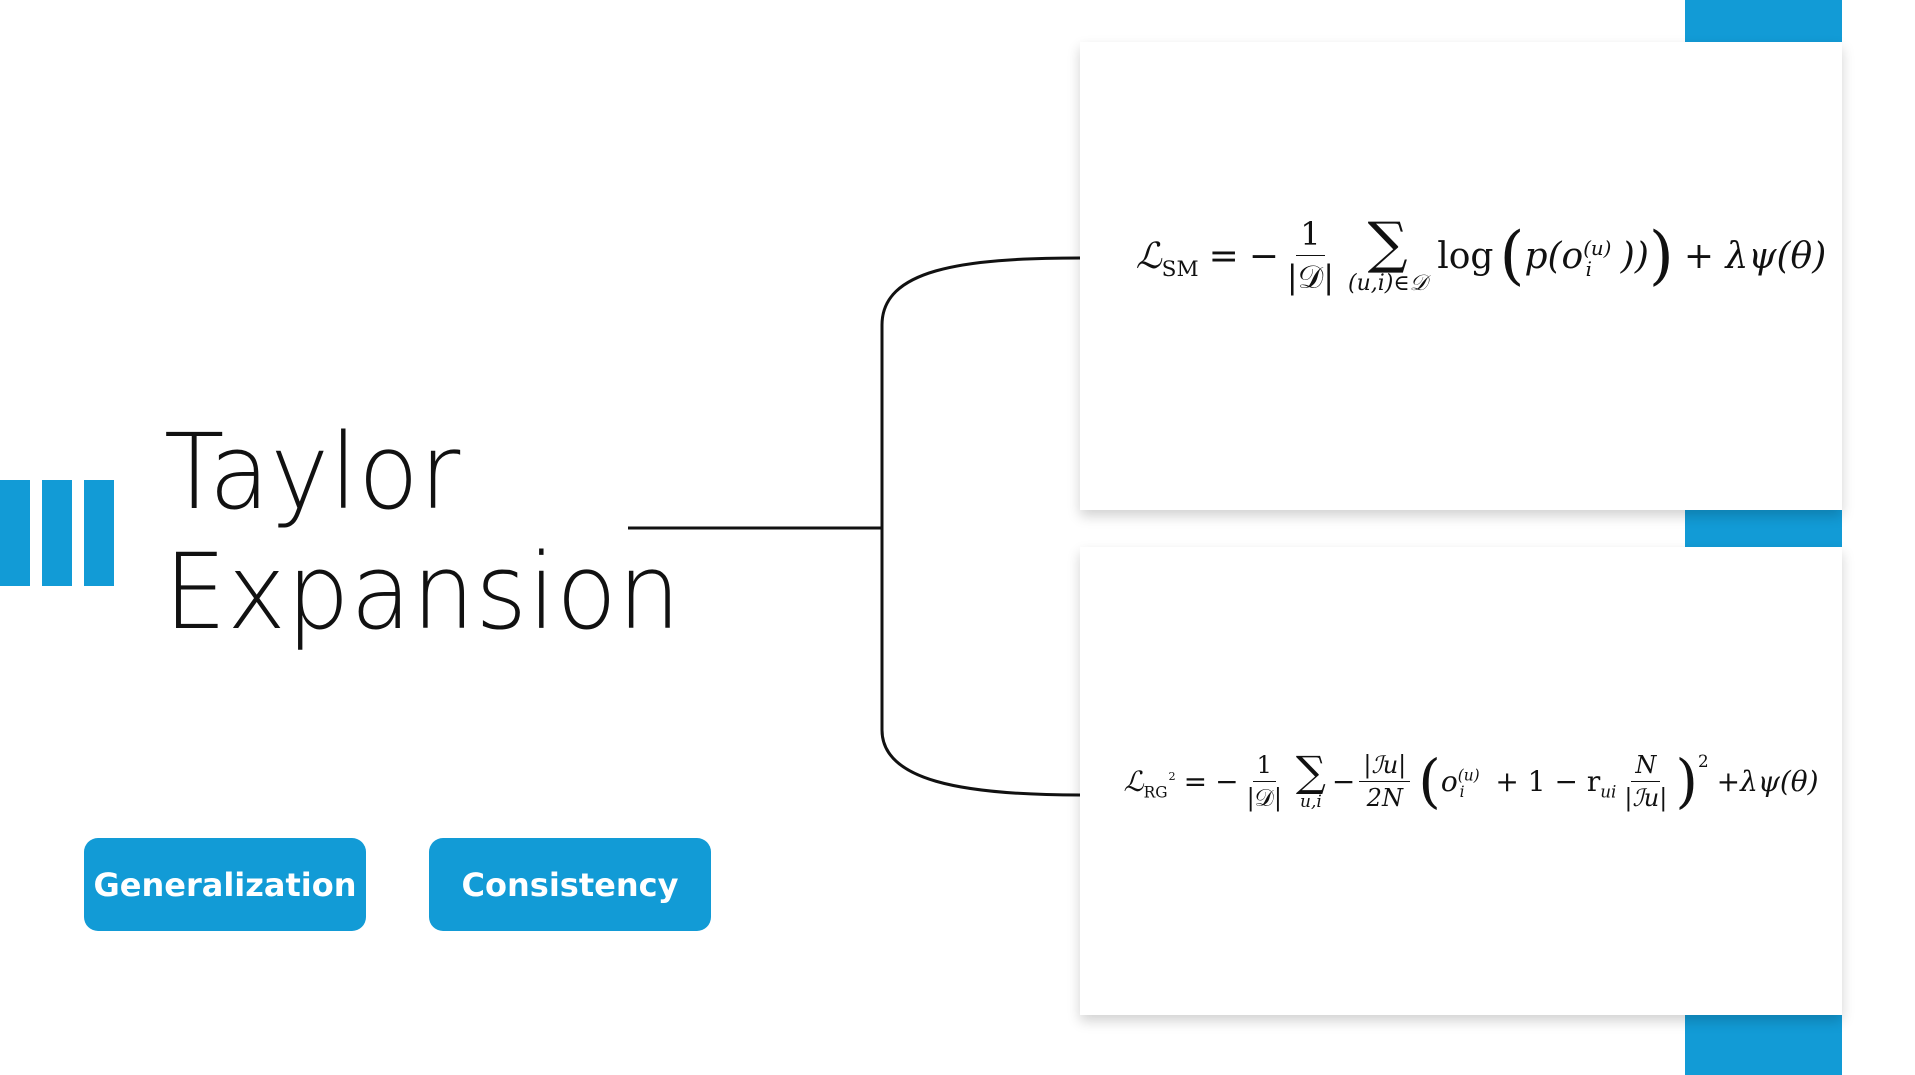 This screenshot has height=1075, width=1915. I want to click on minus-sign-2: −, so click(1343, 781).